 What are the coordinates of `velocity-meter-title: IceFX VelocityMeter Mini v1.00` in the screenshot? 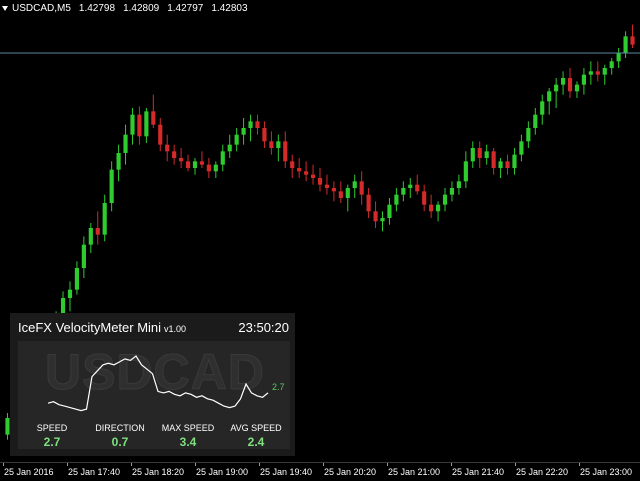 It's located at (102, 327).